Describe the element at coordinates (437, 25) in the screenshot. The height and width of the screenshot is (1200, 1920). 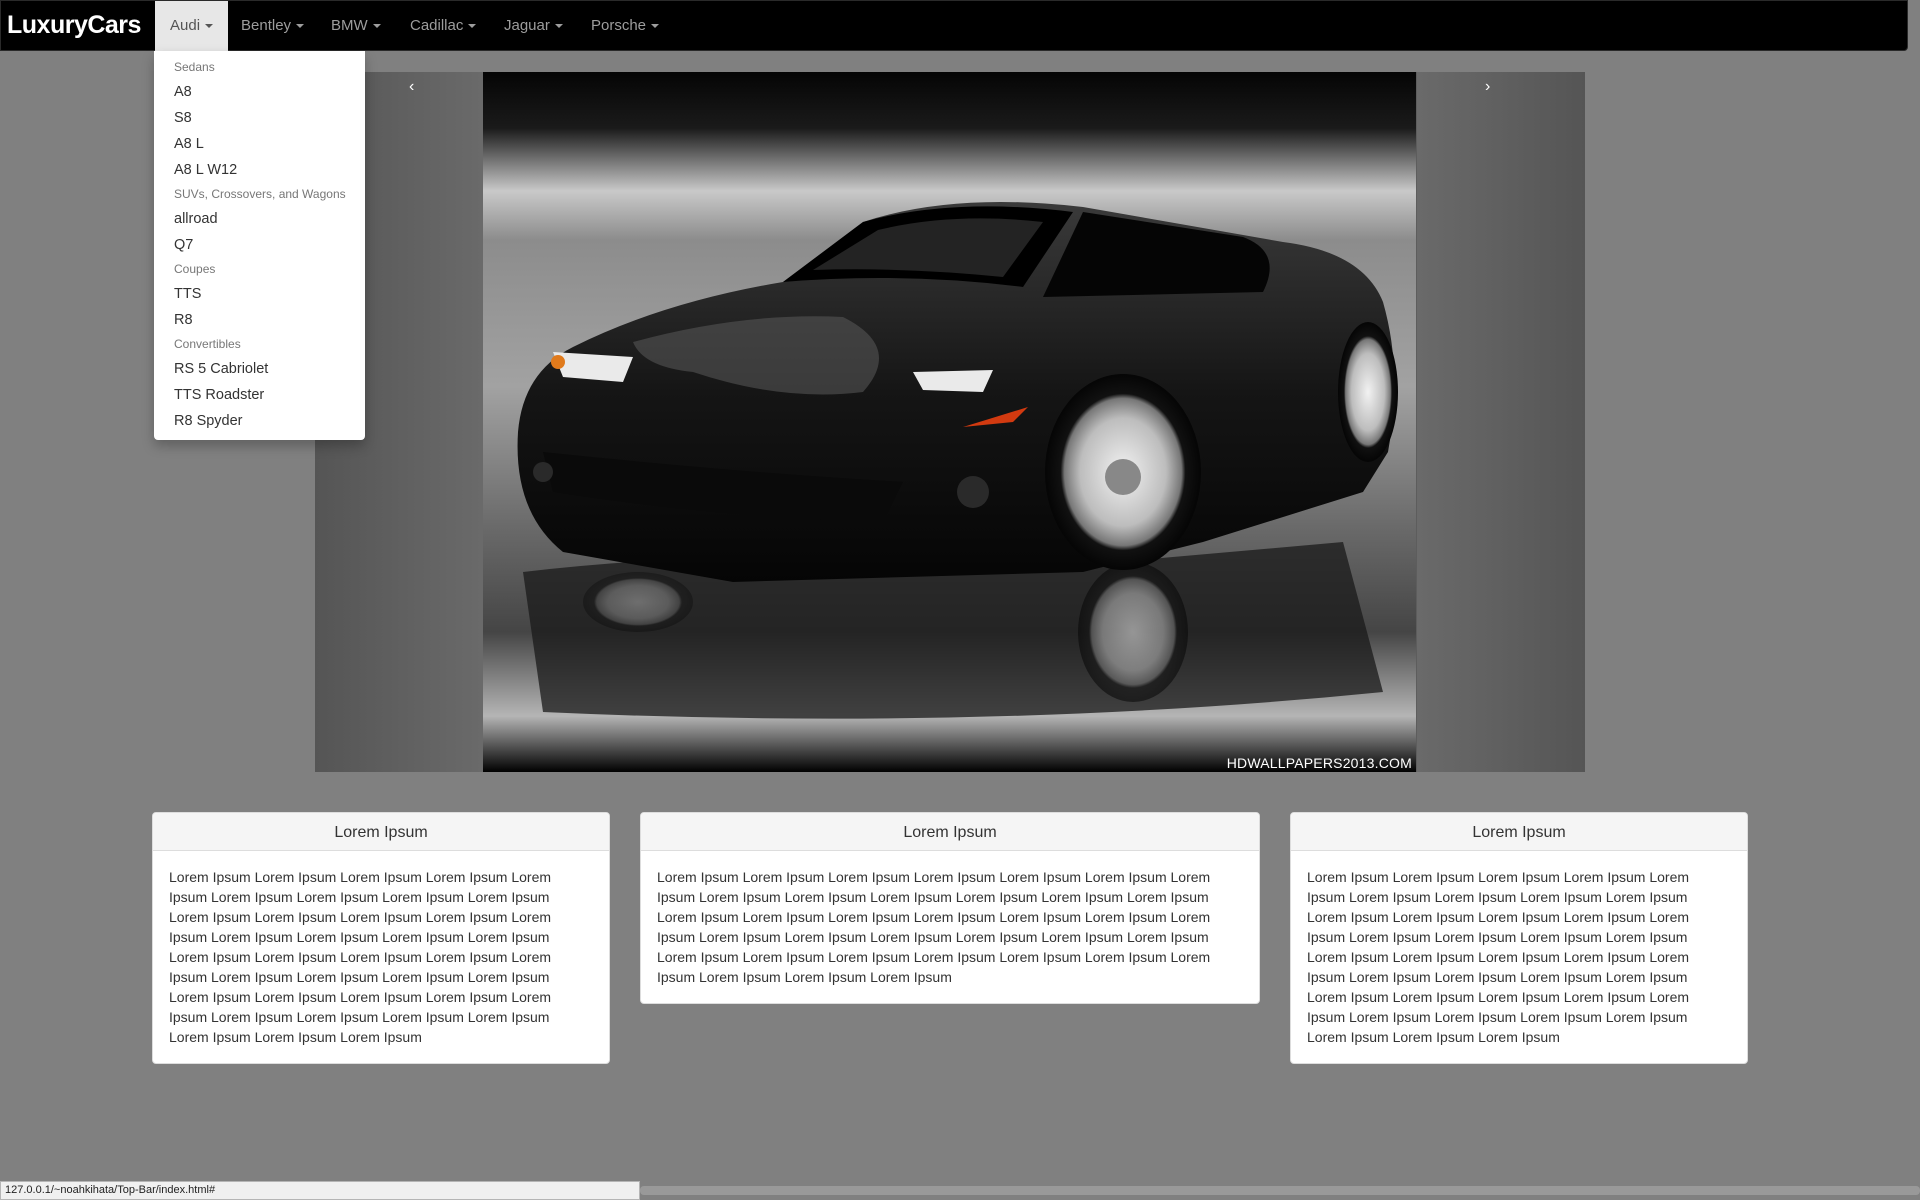
I see `nav-item-label: Cadillac` at that location.